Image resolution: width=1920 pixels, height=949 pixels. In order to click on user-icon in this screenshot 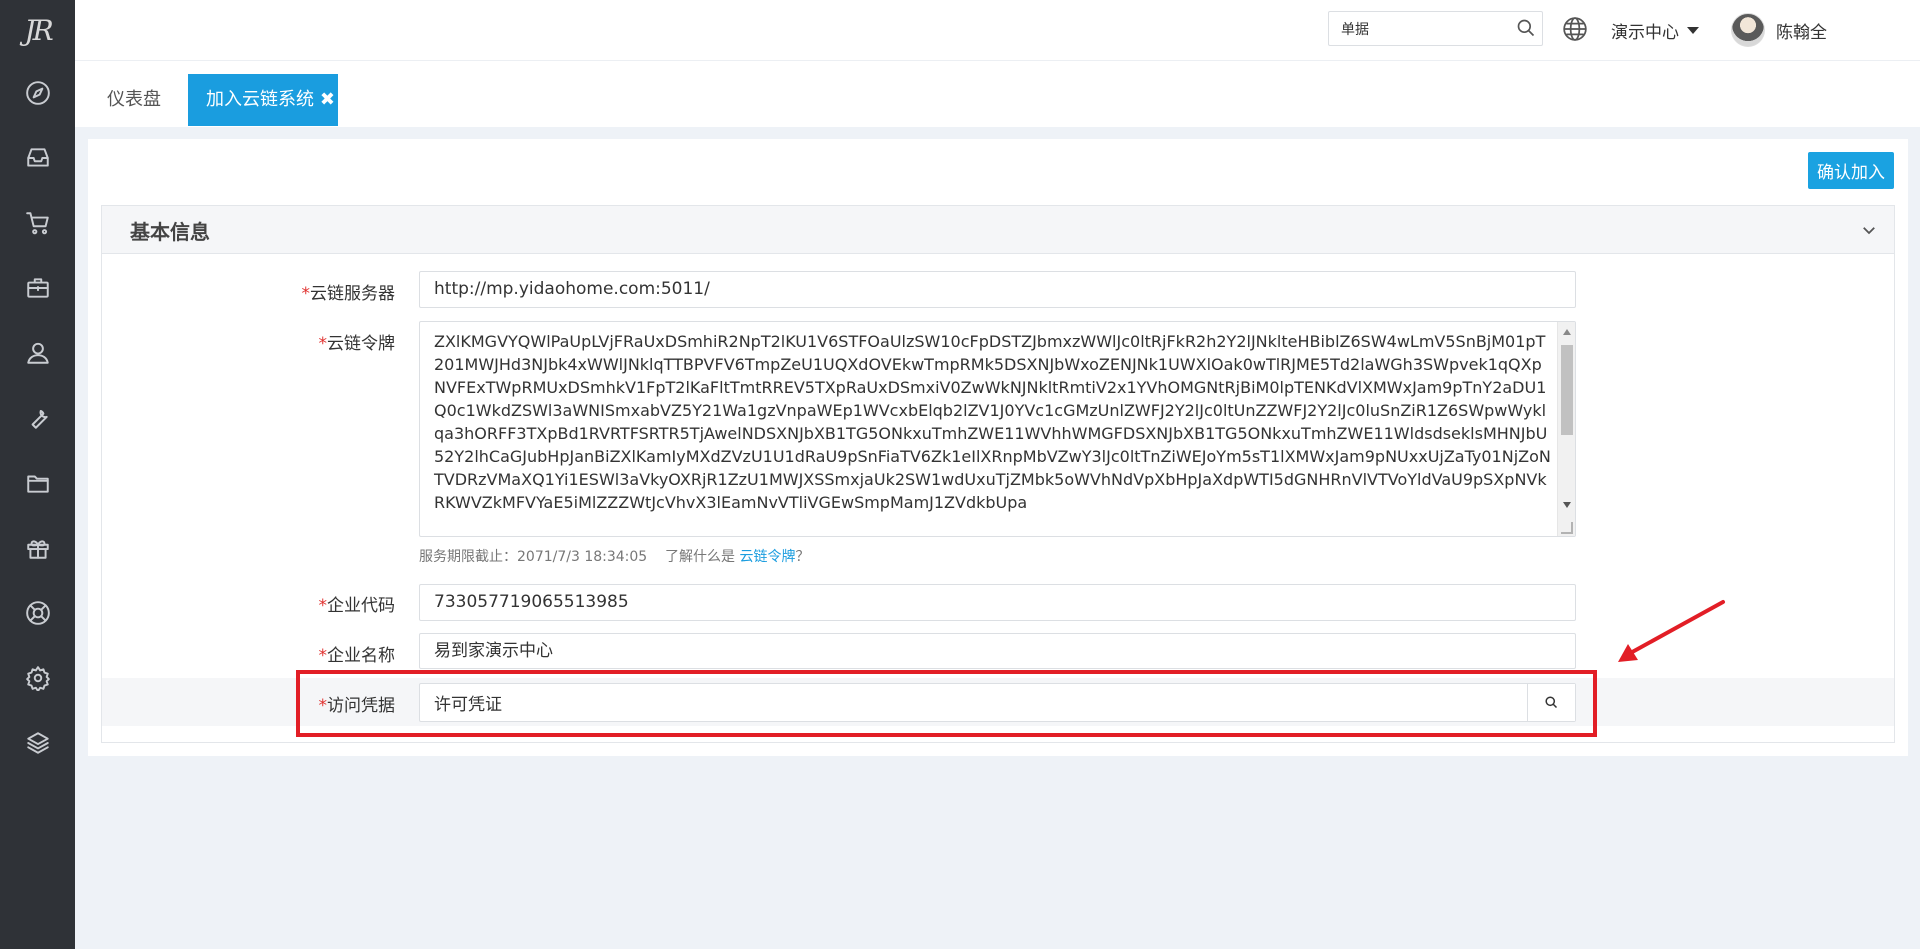, I will do `click(37, 353)`.